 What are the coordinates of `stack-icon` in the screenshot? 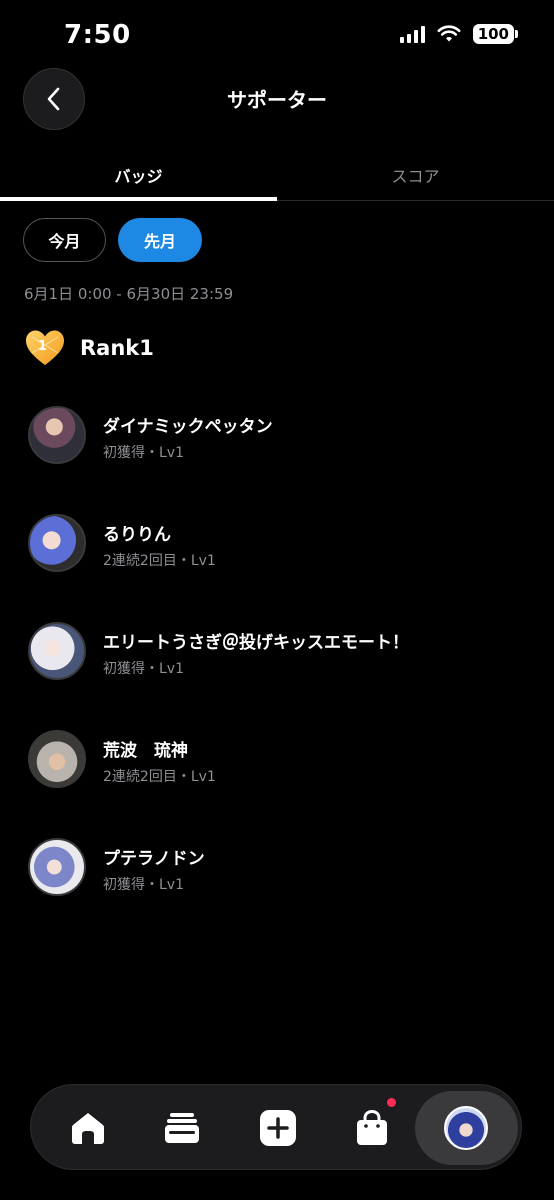 It's located at (182, 1128).